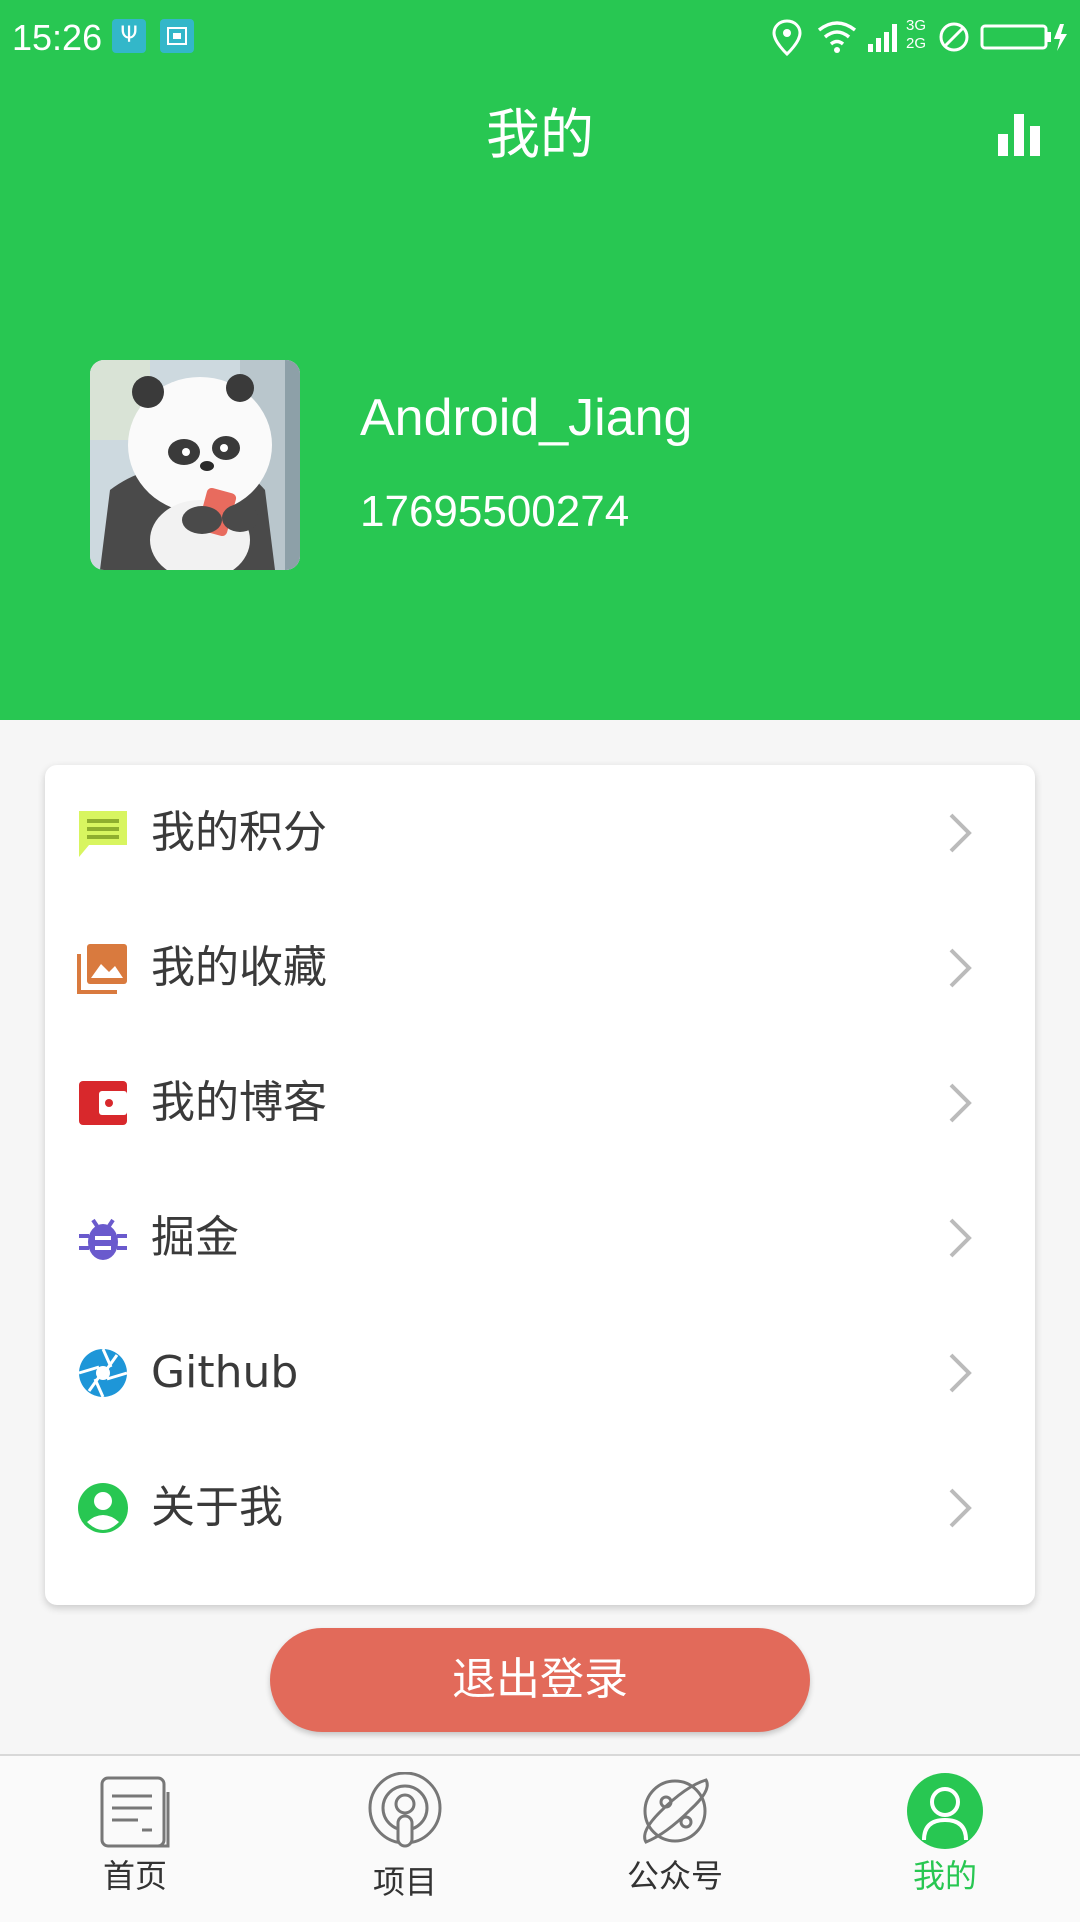 This screenshot has height=1922, width=1080. Describe the element at coordinates (495, 511) in the screenshot. I see `phone-number: 17695500274` at that location.